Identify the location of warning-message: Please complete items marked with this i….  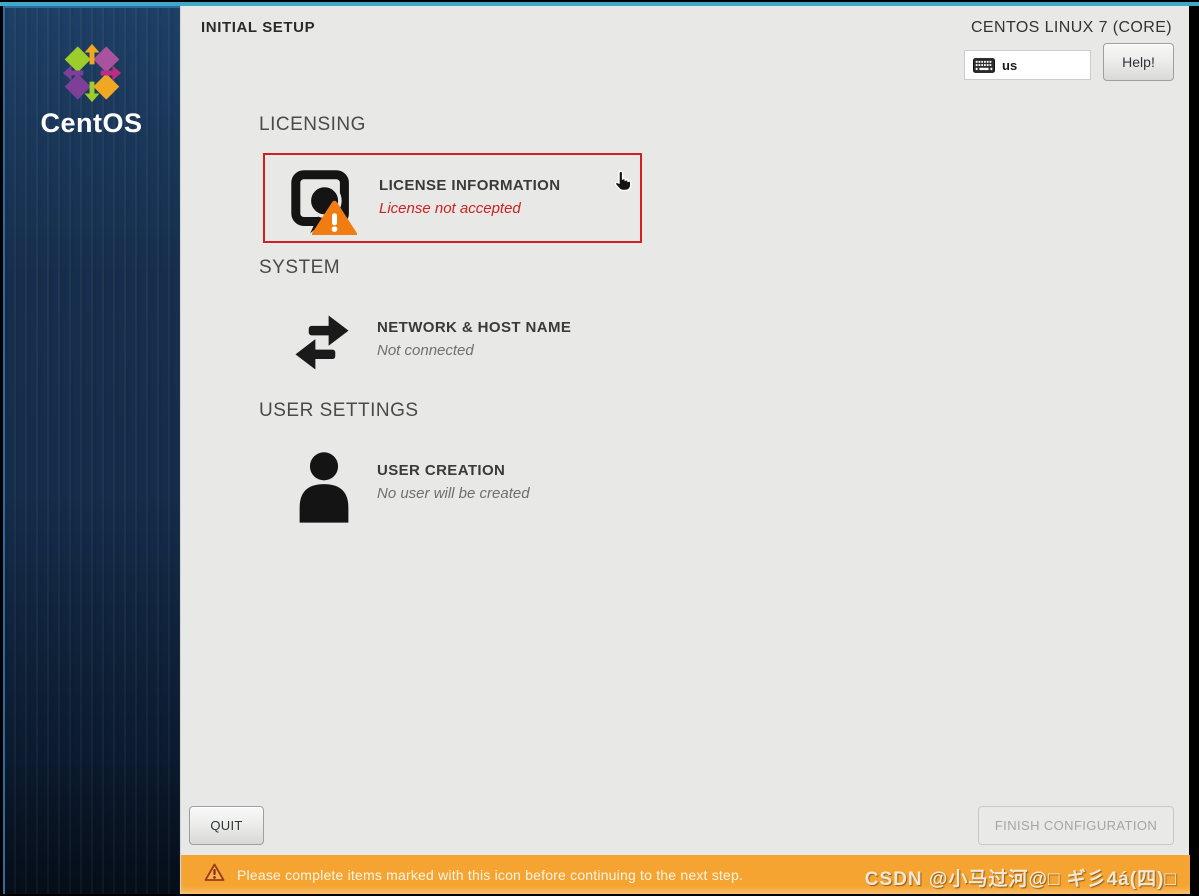
(490, 874).